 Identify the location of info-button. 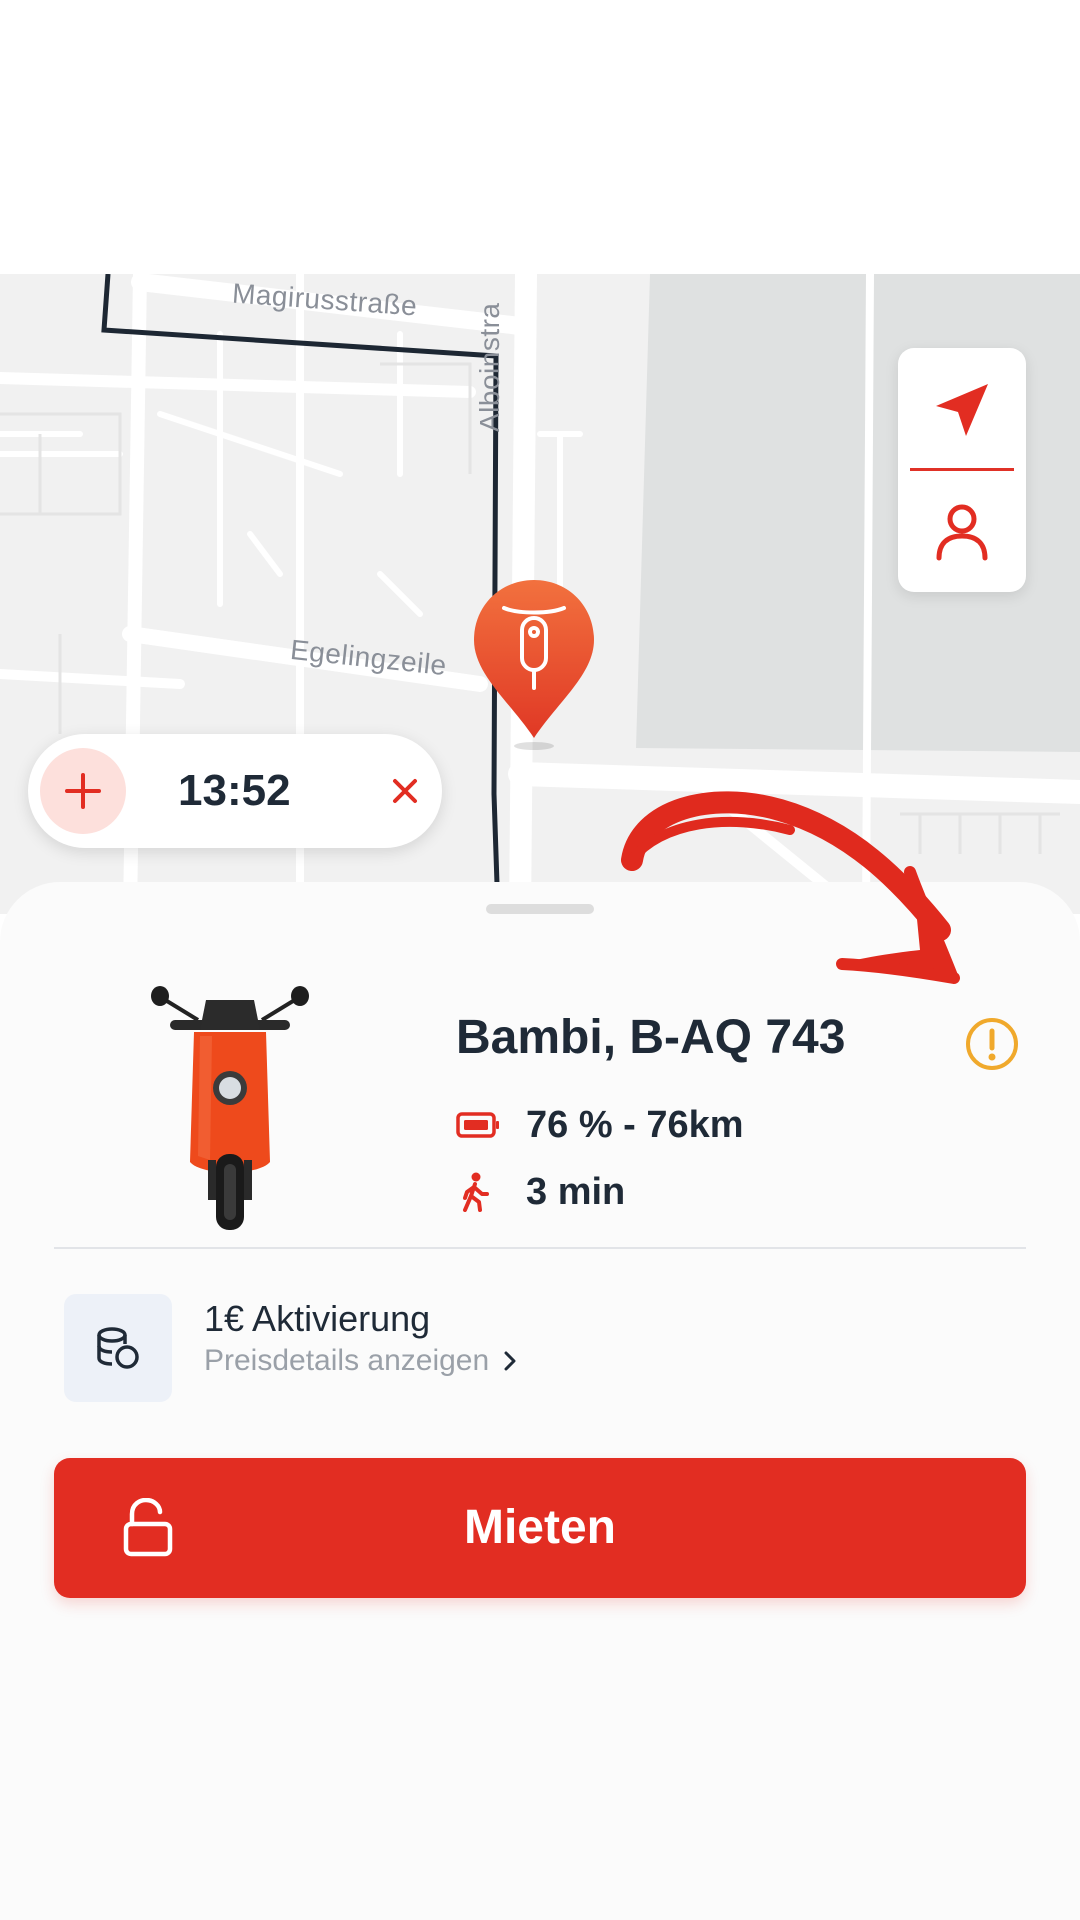
(992, 1044).